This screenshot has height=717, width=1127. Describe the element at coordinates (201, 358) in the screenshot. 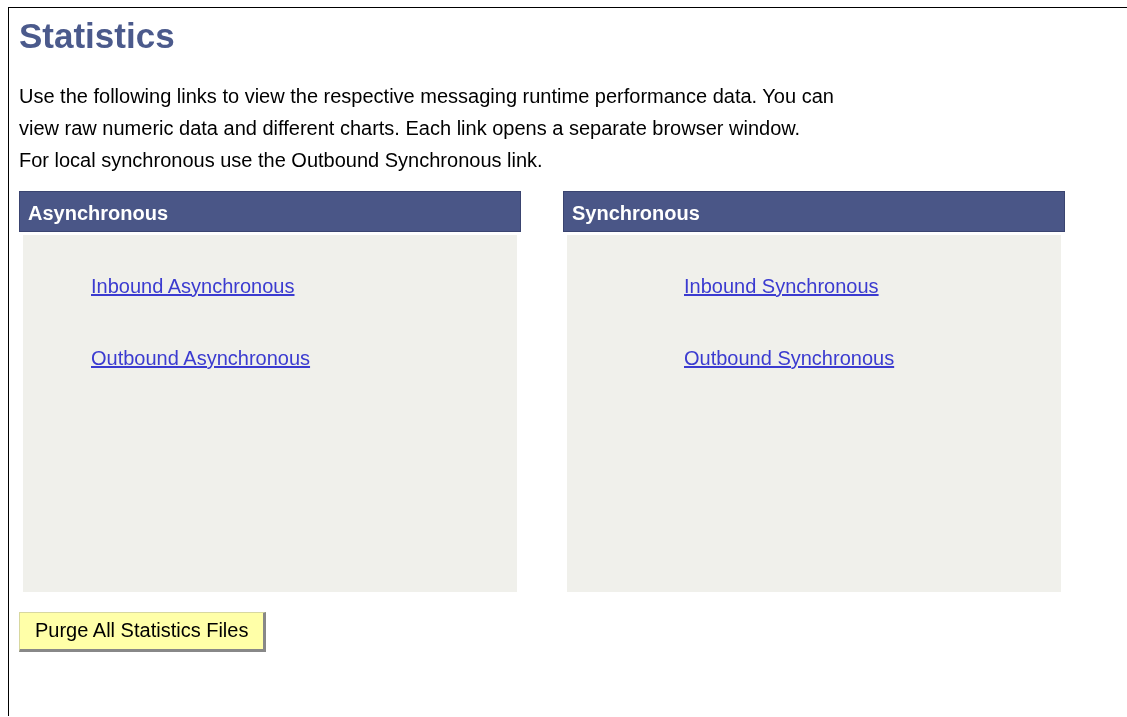

I see `statistics-link: Outbound Asynchronous` at that location.